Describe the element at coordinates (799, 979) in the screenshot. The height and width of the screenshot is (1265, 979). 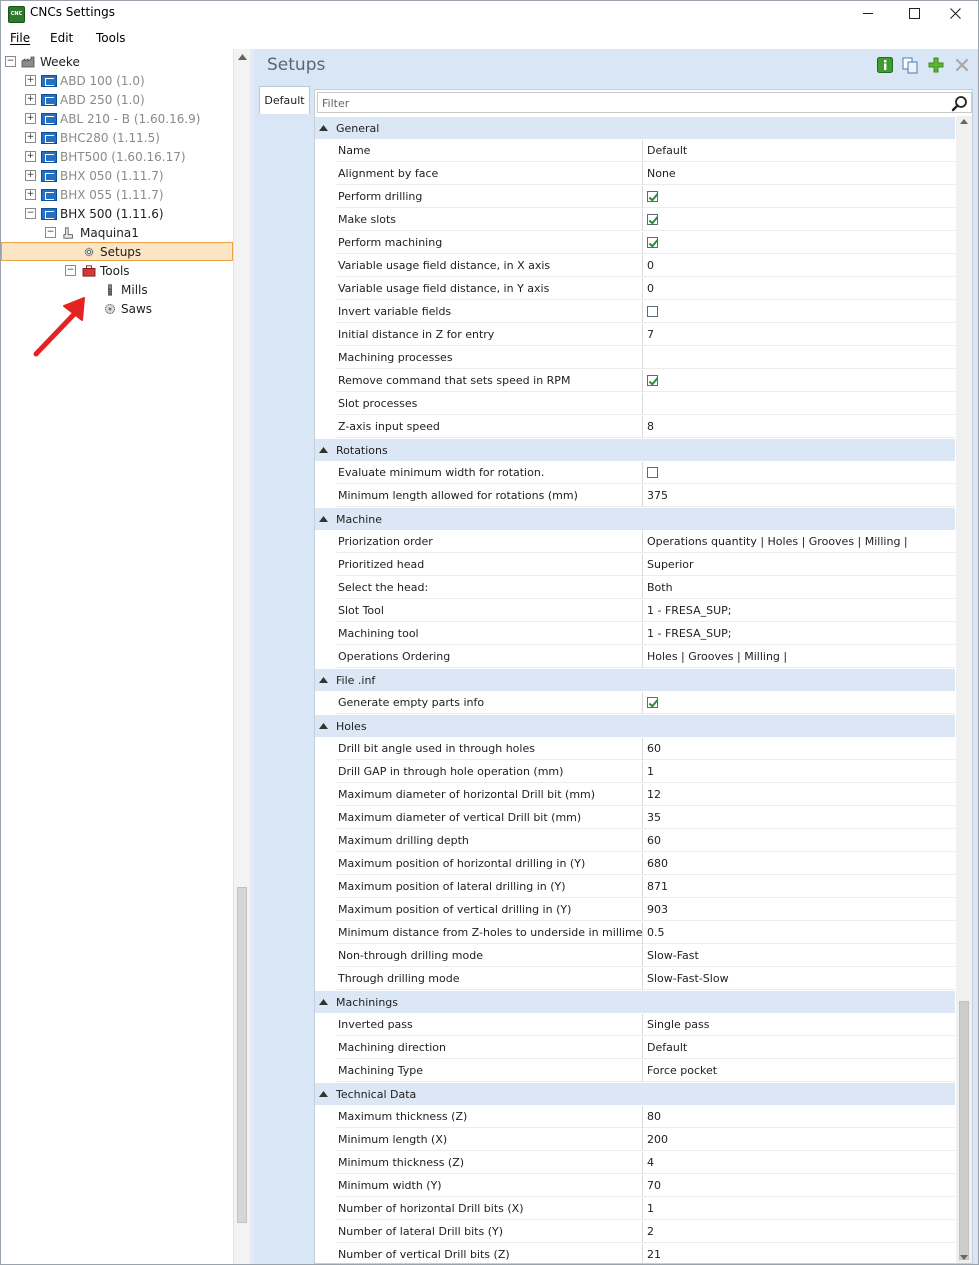
I see `property-value: Slow-Fast-Slow` at that location.